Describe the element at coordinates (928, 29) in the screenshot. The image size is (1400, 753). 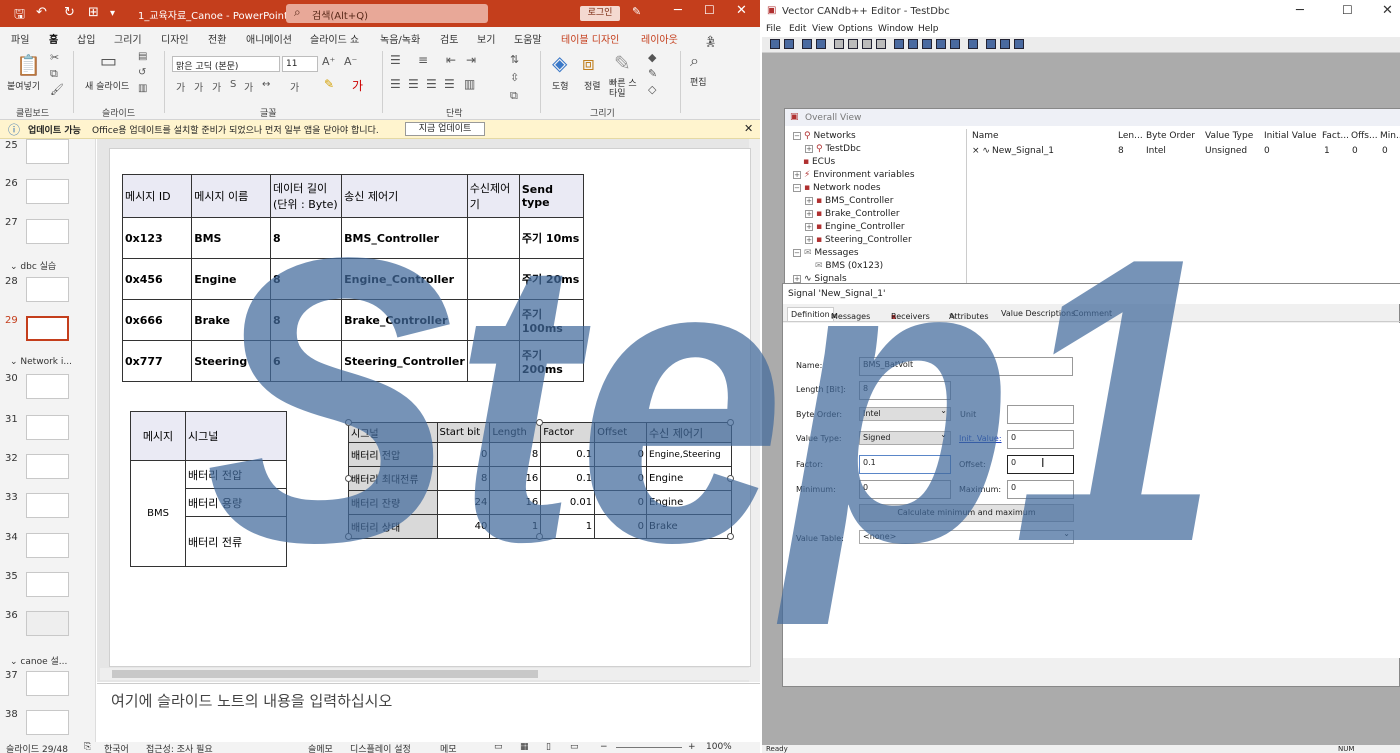
I see `menu-help: Help` at that location.